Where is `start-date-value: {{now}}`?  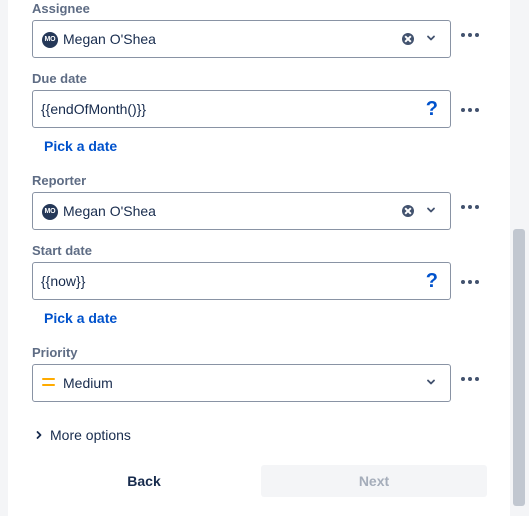 start-date-value: {{now}} is located at coordinates (63, 281).